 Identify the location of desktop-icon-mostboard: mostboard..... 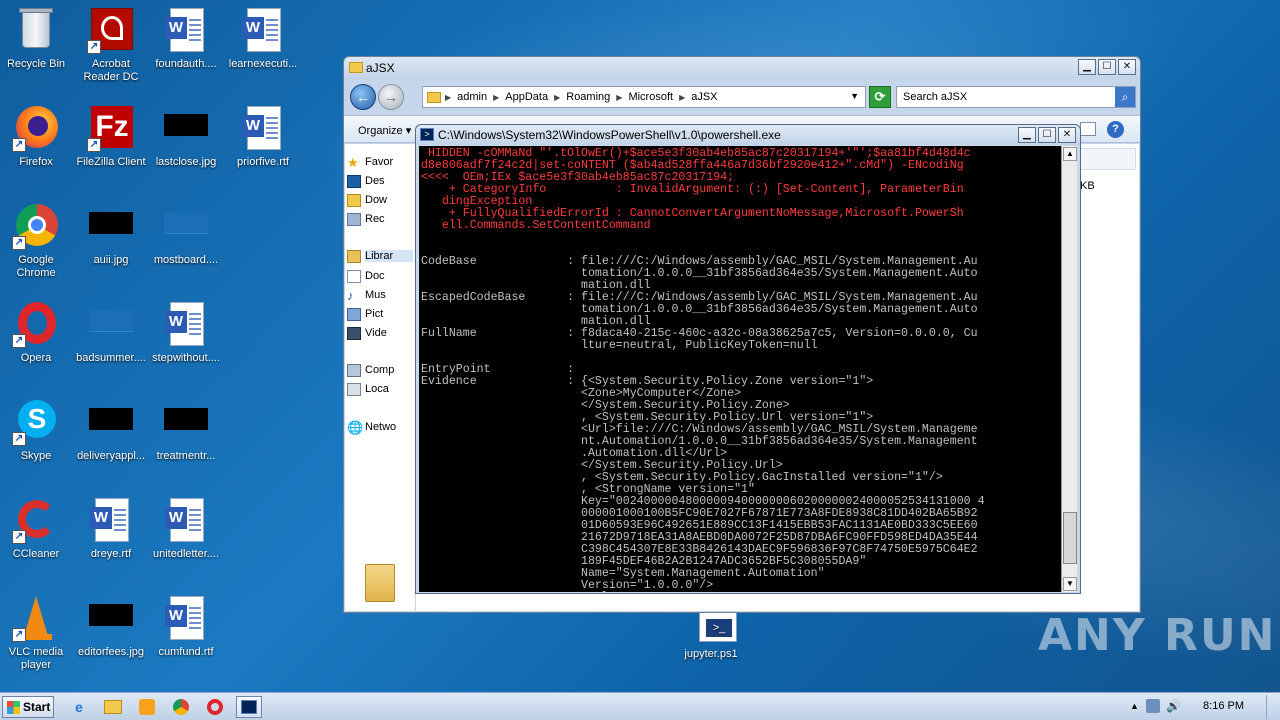
(186, 234).